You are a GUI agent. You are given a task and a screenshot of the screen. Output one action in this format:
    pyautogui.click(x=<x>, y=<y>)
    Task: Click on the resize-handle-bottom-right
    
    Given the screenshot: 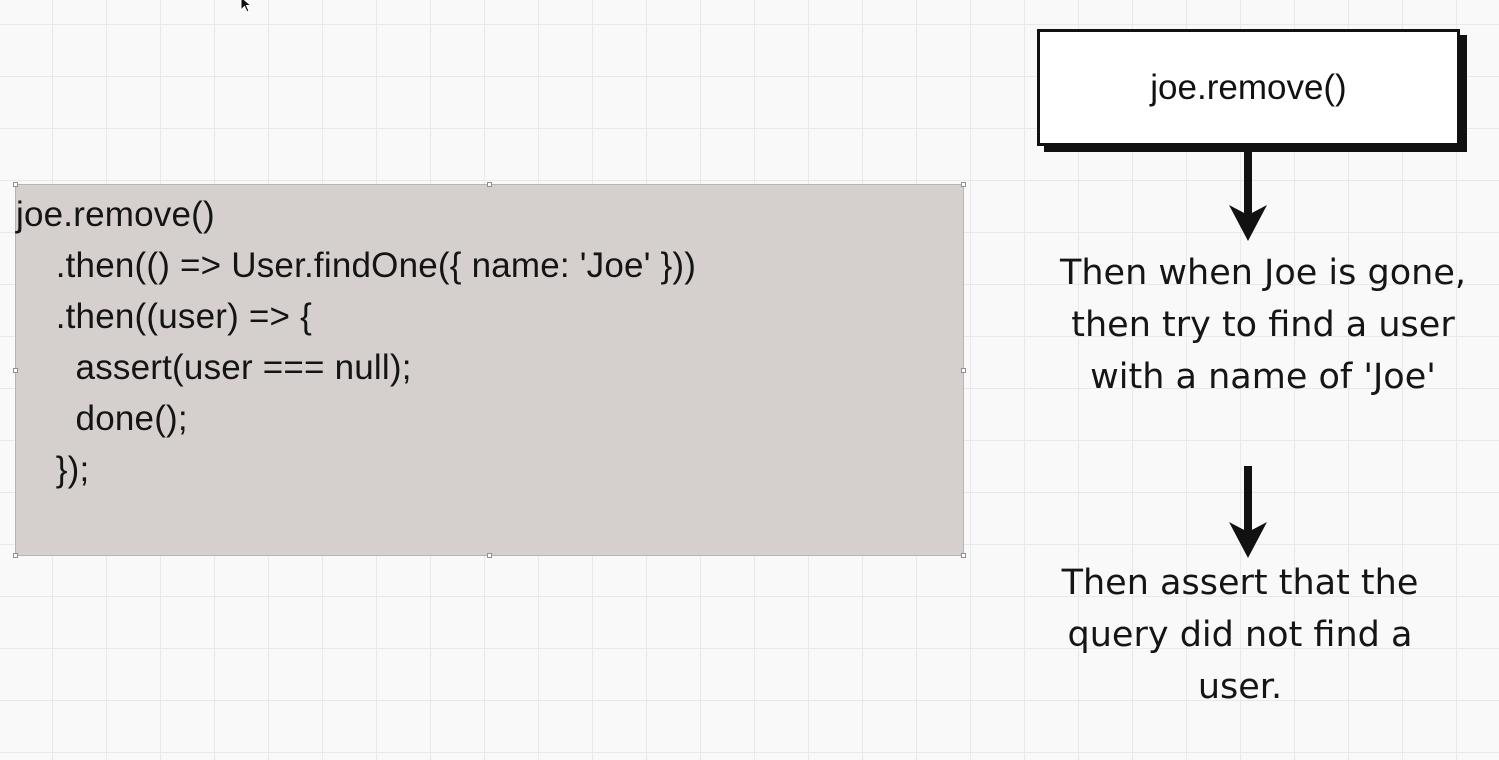 What is the action you would take?
    pyautogui.click(x=963, y=555)
    